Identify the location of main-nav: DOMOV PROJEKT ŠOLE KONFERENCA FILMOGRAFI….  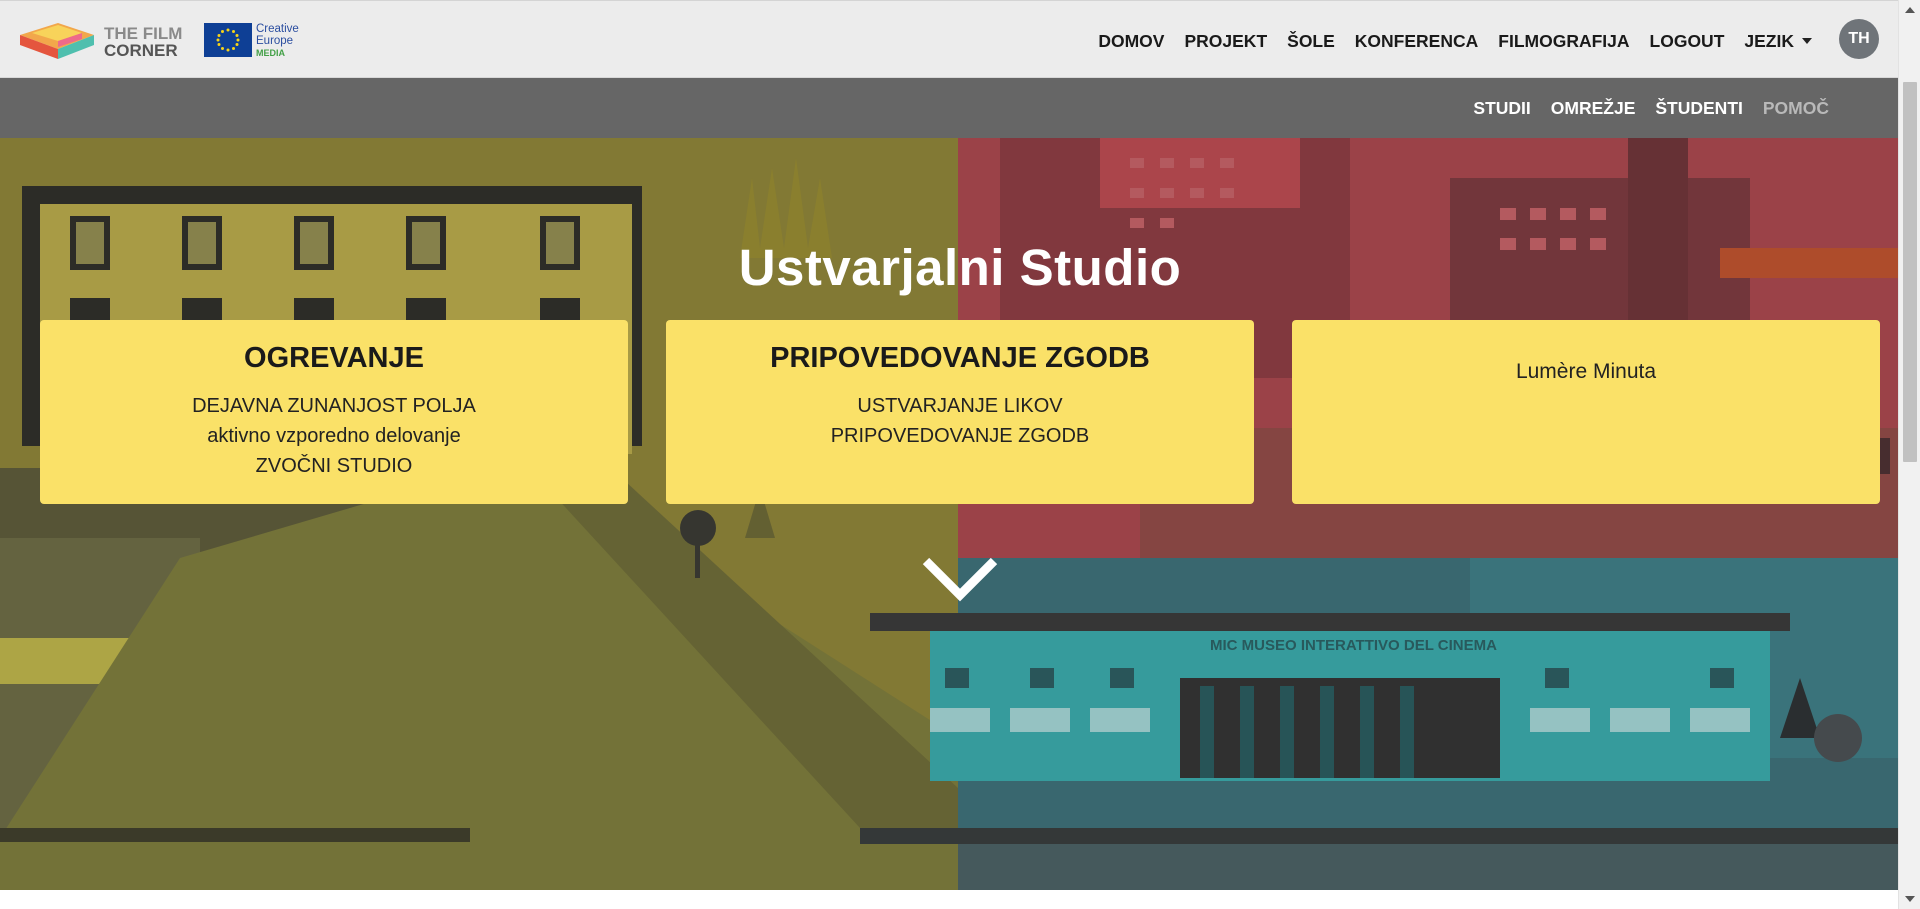
(1455, 41).